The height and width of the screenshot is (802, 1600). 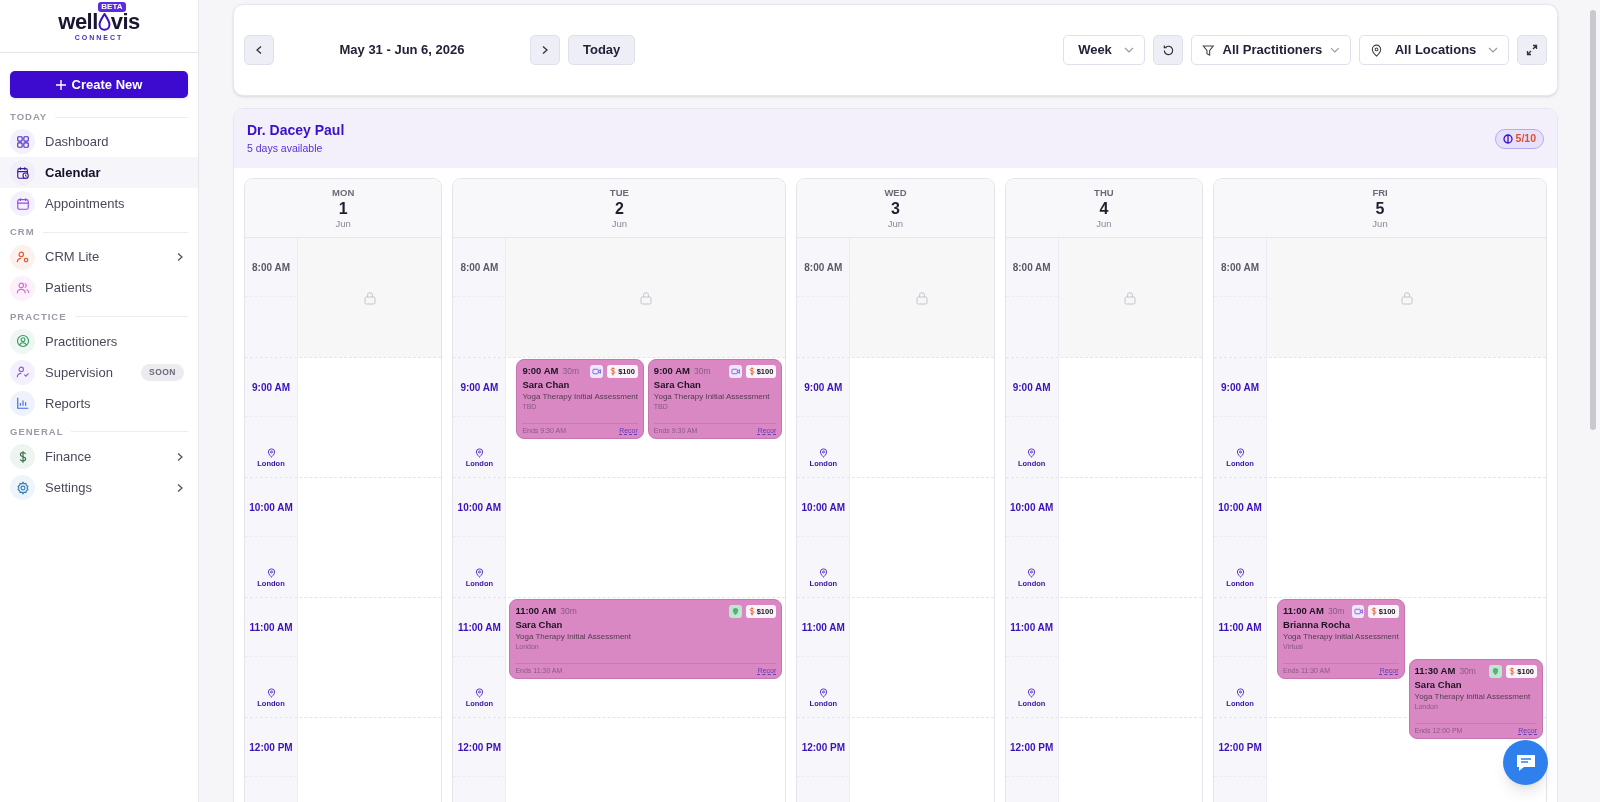 What do you see at coordinates (1434, 50) in the screenshot?
I see `location-filter: All Locations` at bounding box center [1434, 50].